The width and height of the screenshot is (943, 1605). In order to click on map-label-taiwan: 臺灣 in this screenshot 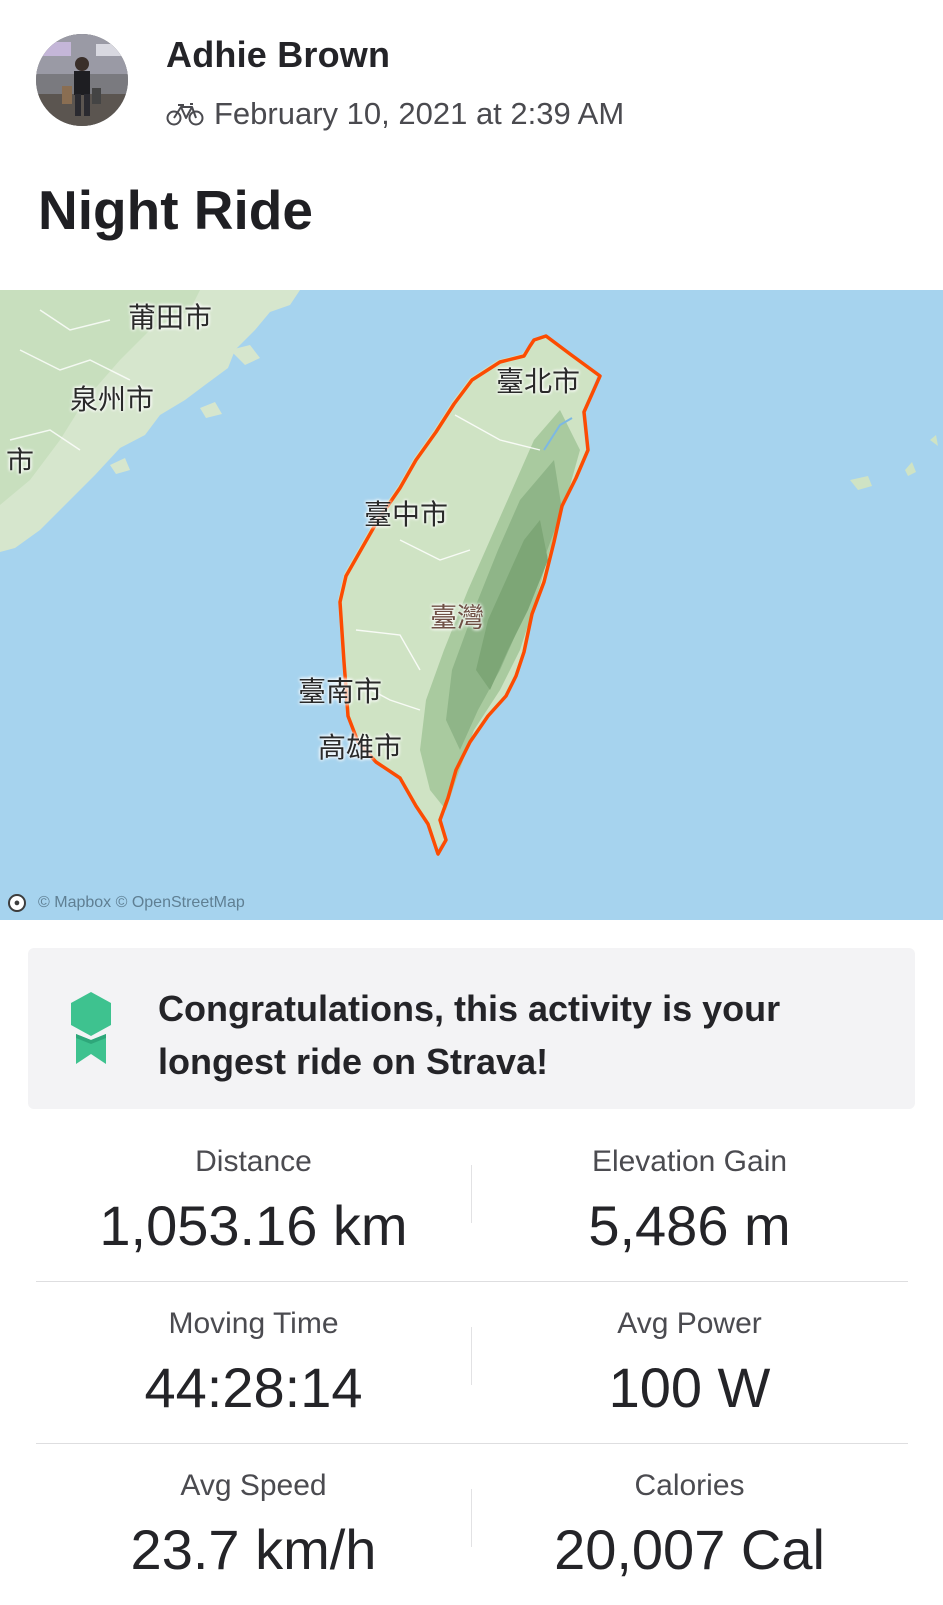, I will do `click(457, 618)`.